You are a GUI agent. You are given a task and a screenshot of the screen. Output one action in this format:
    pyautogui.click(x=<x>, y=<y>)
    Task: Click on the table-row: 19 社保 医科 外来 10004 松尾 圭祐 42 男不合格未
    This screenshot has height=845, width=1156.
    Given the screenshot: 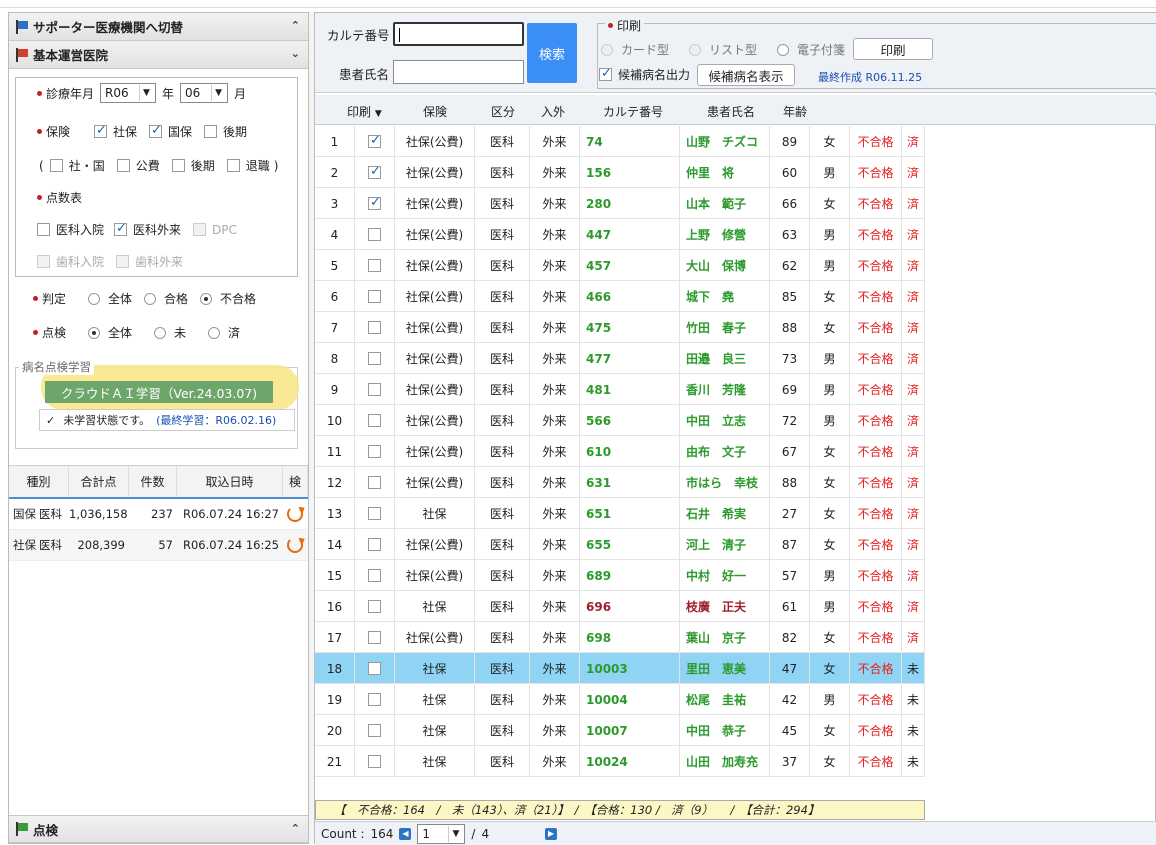 What is the action you would take?
    pyautogui.click(x=620, y=699)
    